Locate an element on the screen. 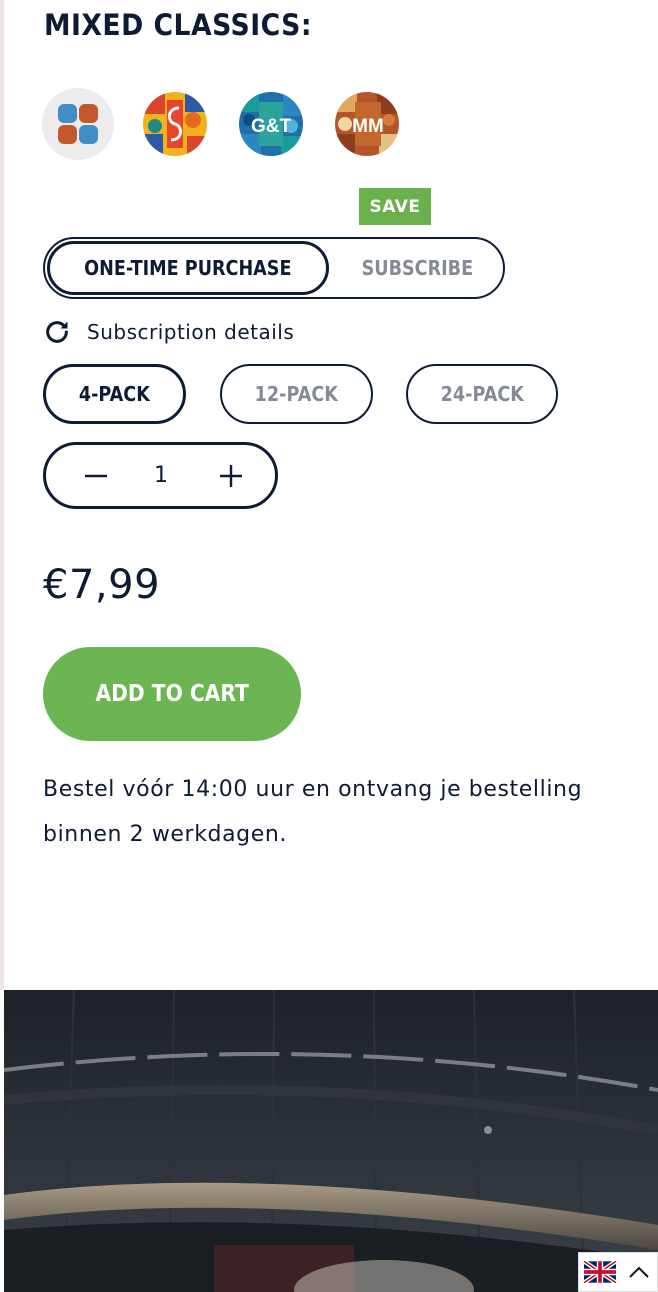 The width and height of the screenshot is (658, 1292). add-to-cart-label: ADD TO CART is located at coordinates (172, 694).